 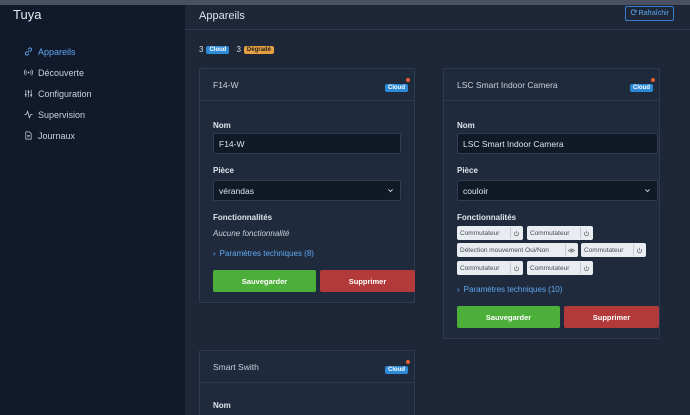 I want to click on device-counters: 3 Cloud 3 Dégradé, so click(x=236, y=49).